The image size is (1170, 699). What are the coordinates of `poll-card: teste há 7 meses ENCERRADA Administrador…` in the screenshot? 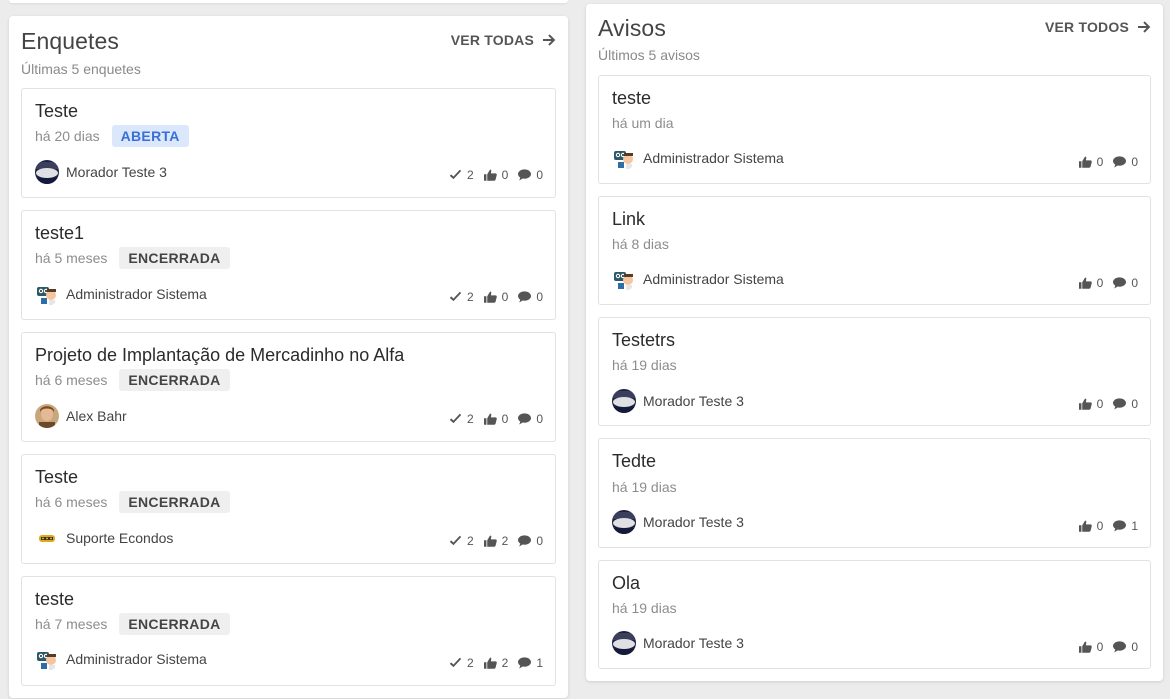 It's located at (288, 631).